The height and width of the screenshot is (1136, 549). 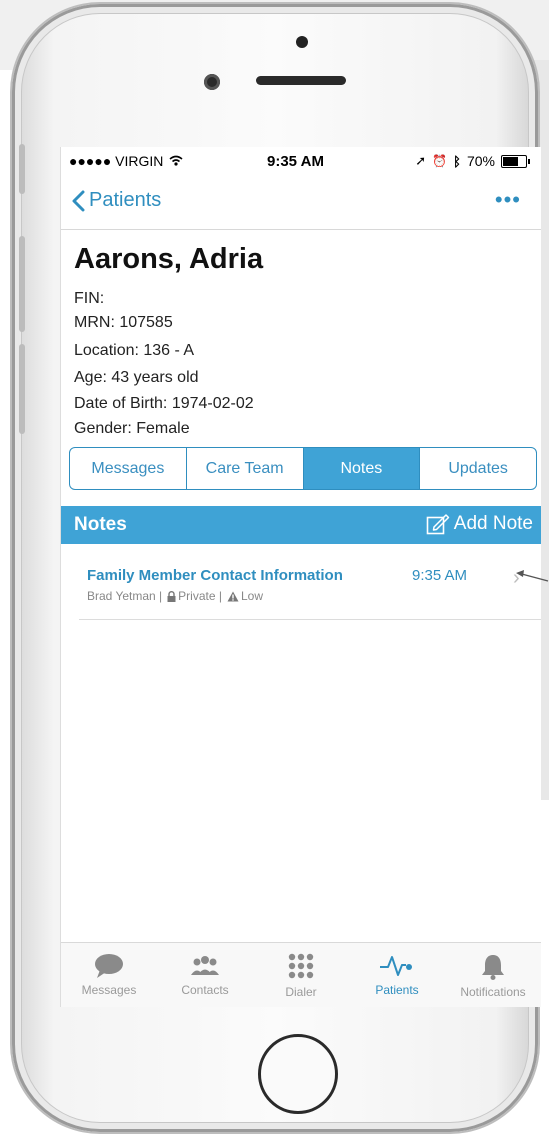 What do you see at coordinates (233, 596) in the screenshot?
I see `warning-icon` at bounding box center [233, 596].